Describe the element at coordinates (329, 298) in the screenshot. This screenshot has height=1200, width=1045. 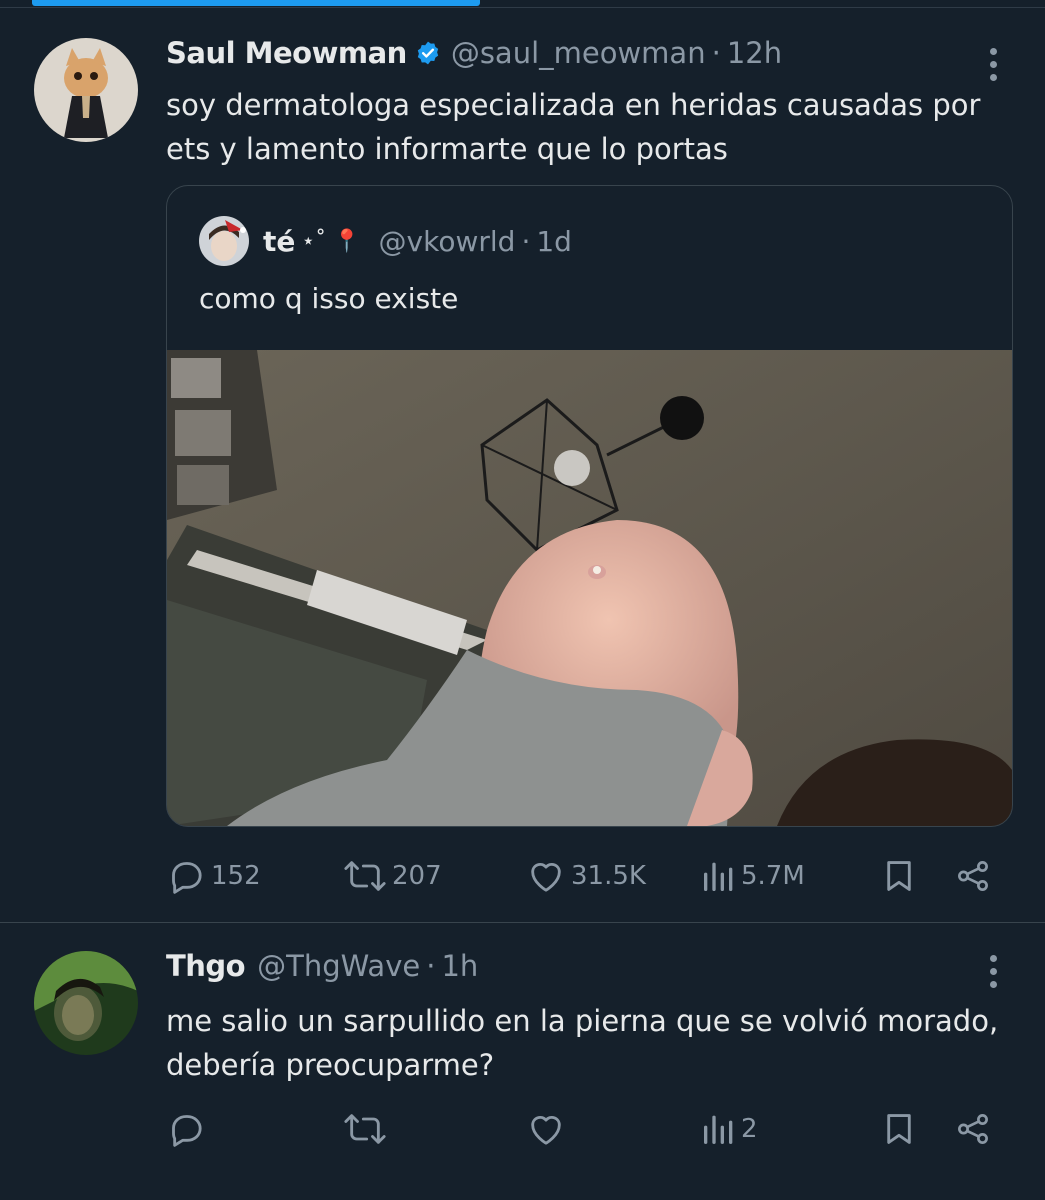
I see `quoted-text: como q isso existe` at that location.